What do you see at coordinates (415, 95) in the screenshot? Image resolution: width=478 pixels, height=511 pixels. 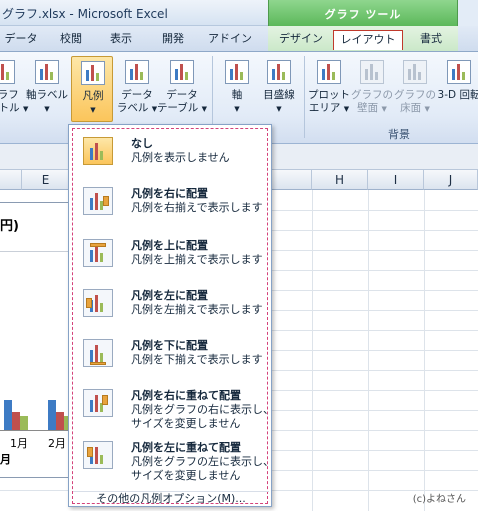 I see `chart-floor-label-1: グラフの` at bounding box center [415, 95].